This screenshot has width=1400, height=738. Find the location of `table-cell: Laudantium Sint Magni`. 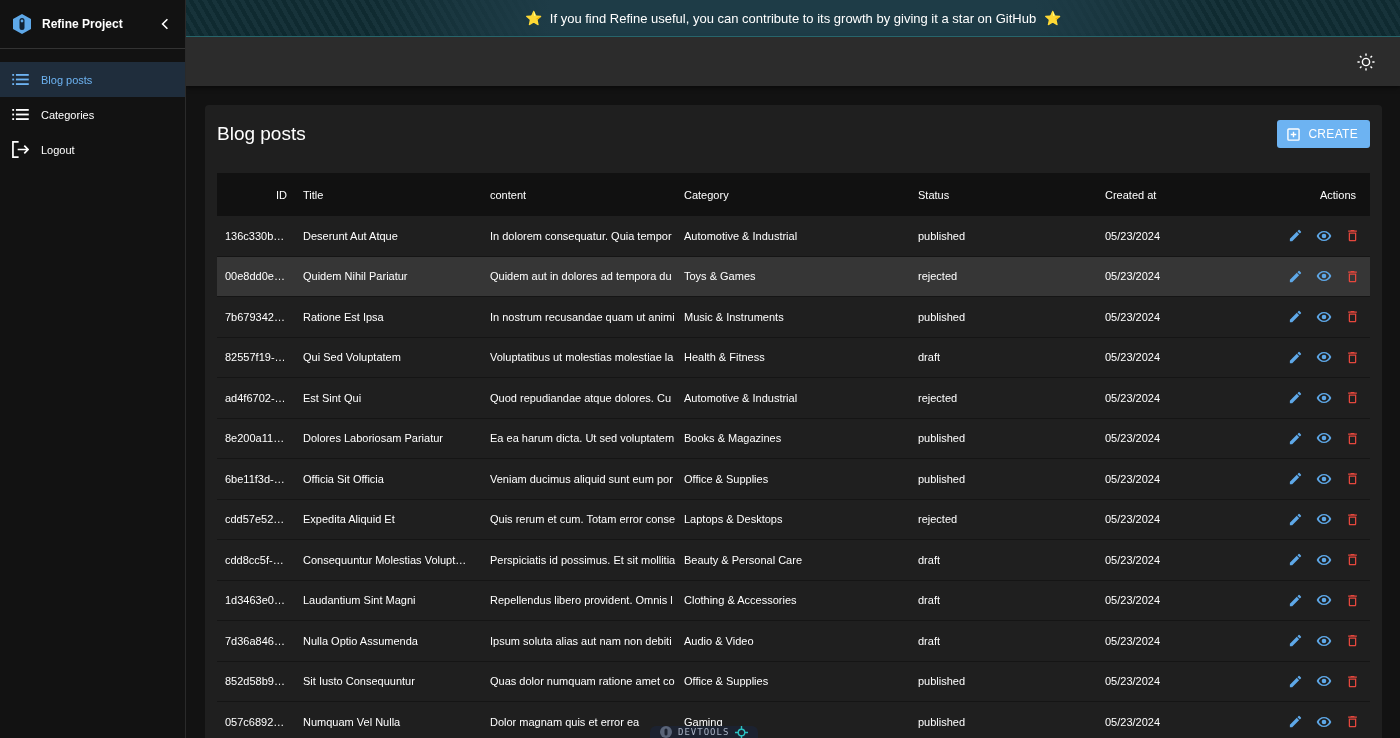

table-cell: Laudantium Sint Magni is located at coordinates (359, 600).